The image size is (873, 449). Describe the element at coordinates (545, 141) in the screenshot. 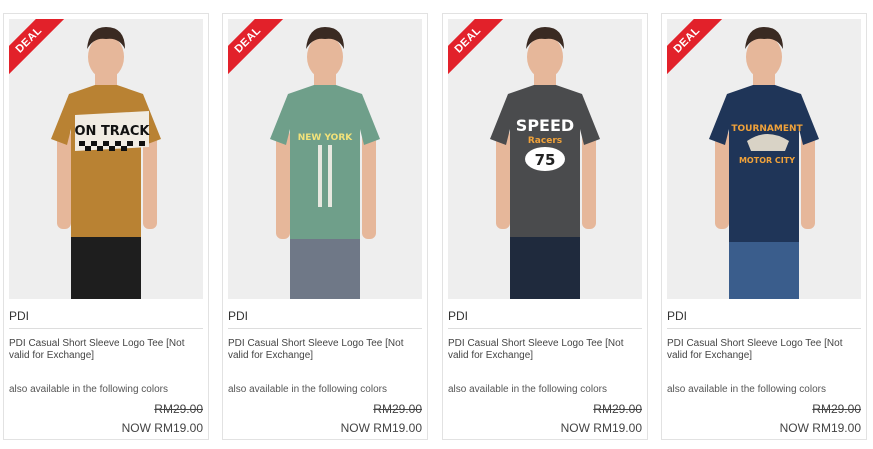

I see `shirt-print-text-2: Racers` at that location.